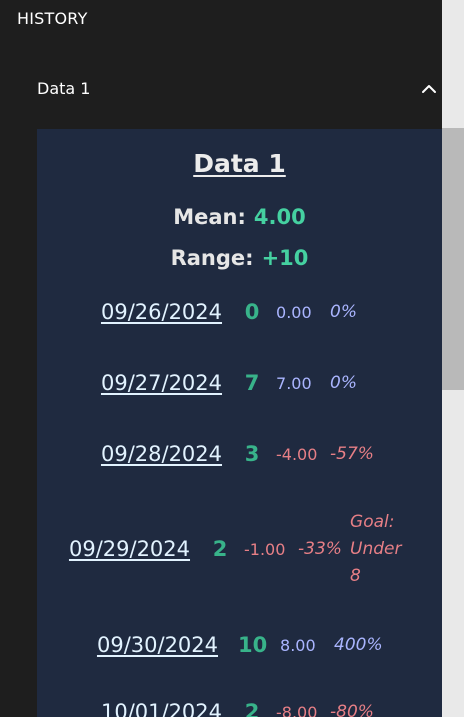 Image resolution: width=464 pixels, height=717 pixels. Describe the element at coordinates (157, 645) in the screenshot. I see `entry-date-link: 09/30/2024` at that location.